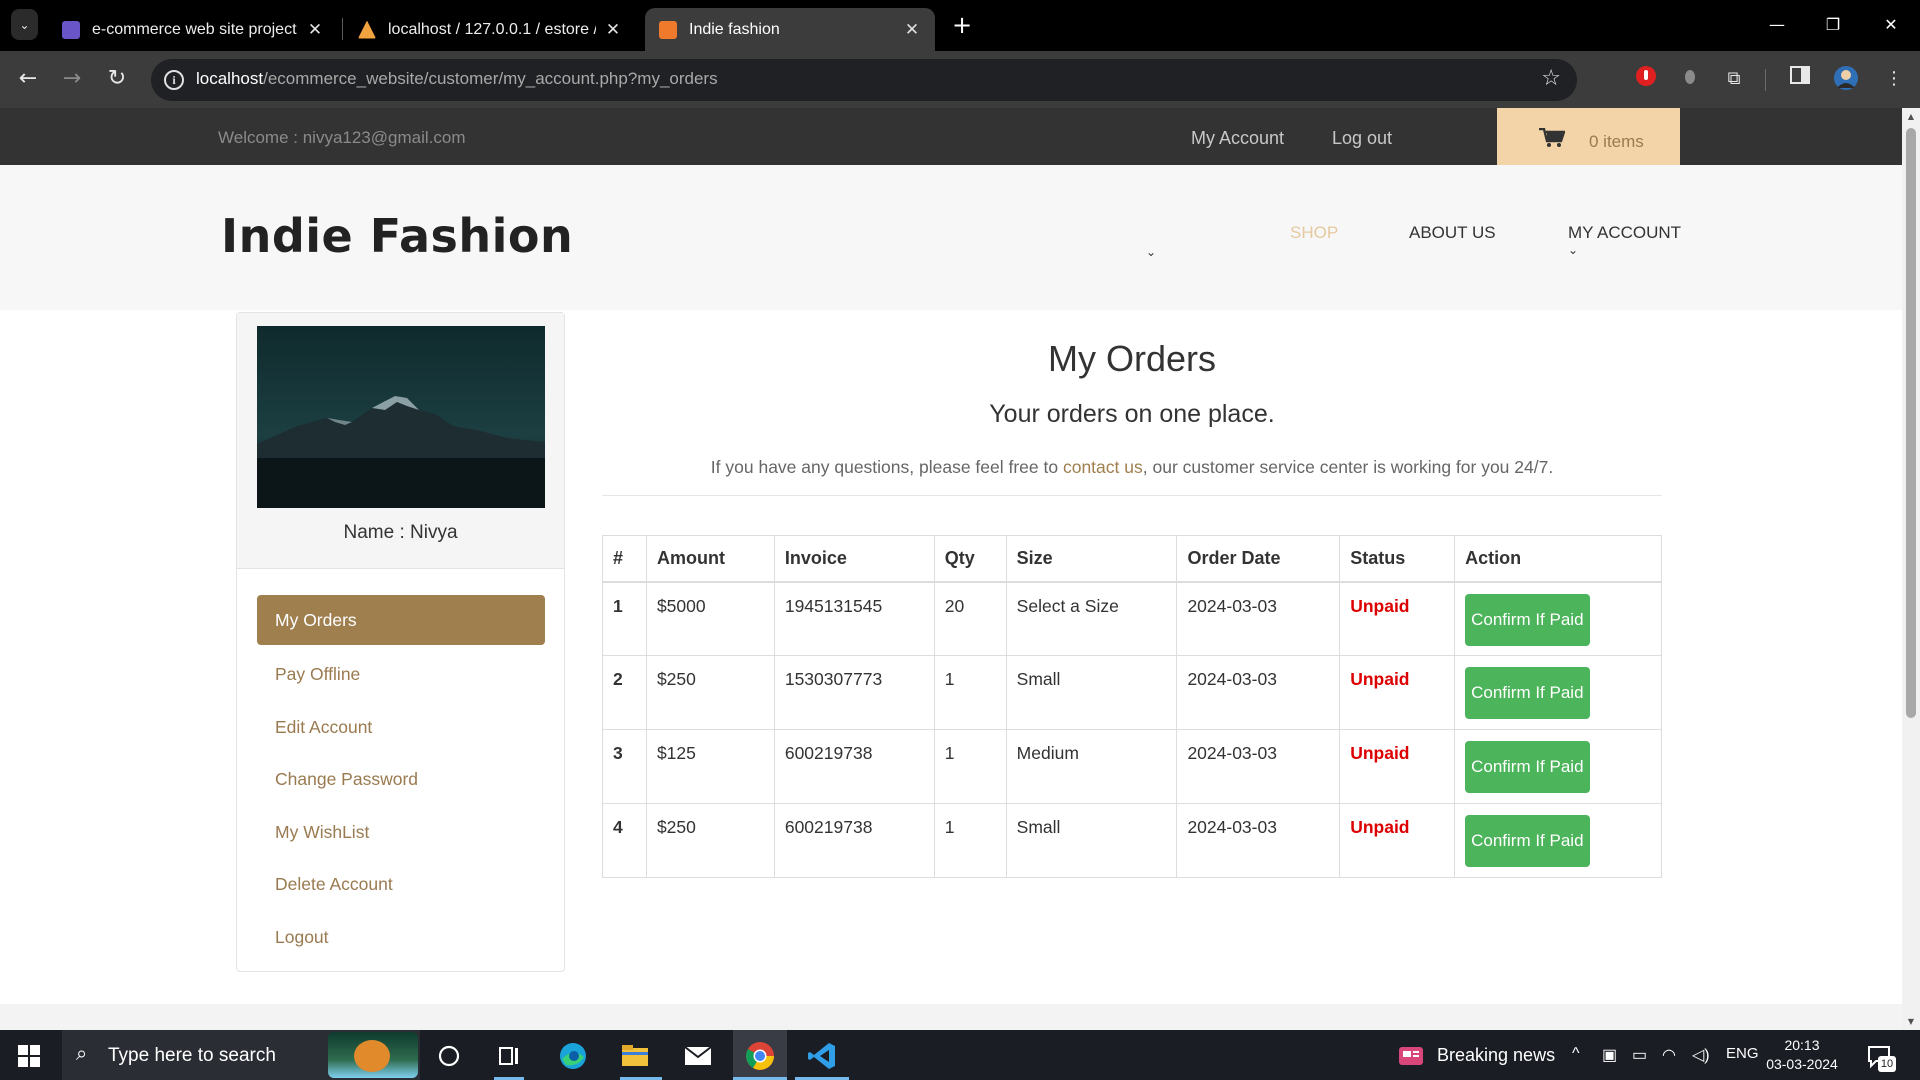 The image size is (1920, 1080). What do you see at coordinates (29, 1056) in the screenshot?
I see `windows-start-icon` at bounding box center [29, 1056].